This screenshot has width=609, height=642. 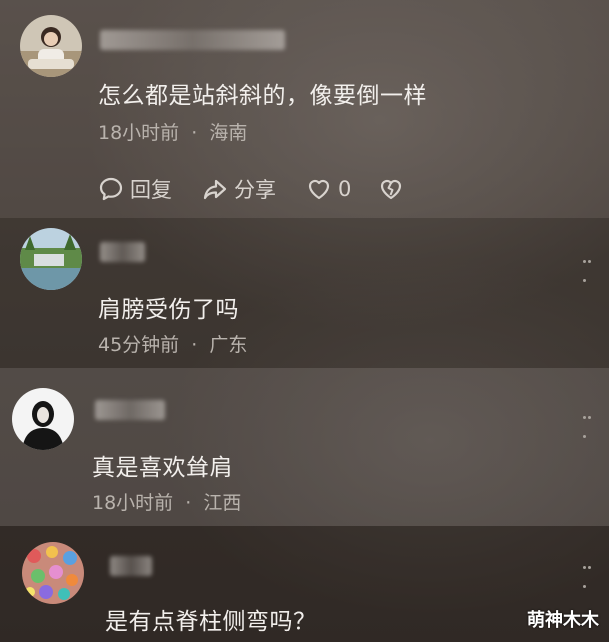 What do you see at coordinates (228, 133) in the screenshot?
I see `comment-location: 海南` at bounding box center [228, 133].